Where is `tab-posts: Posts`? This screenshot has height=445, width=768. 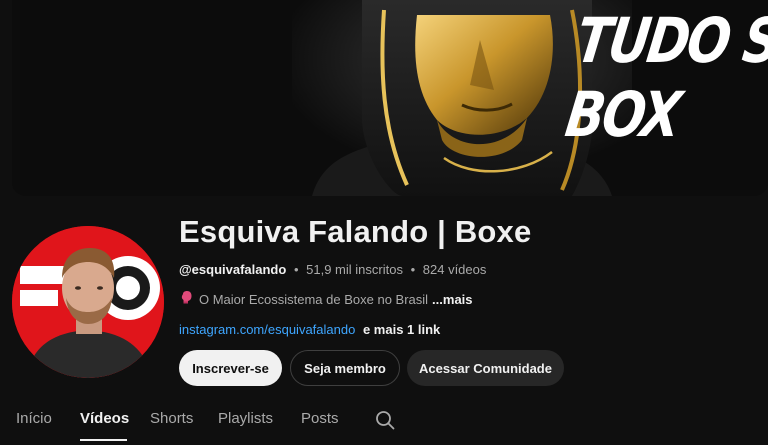 tab-posts: Posts is located at coordinates (320, 418).